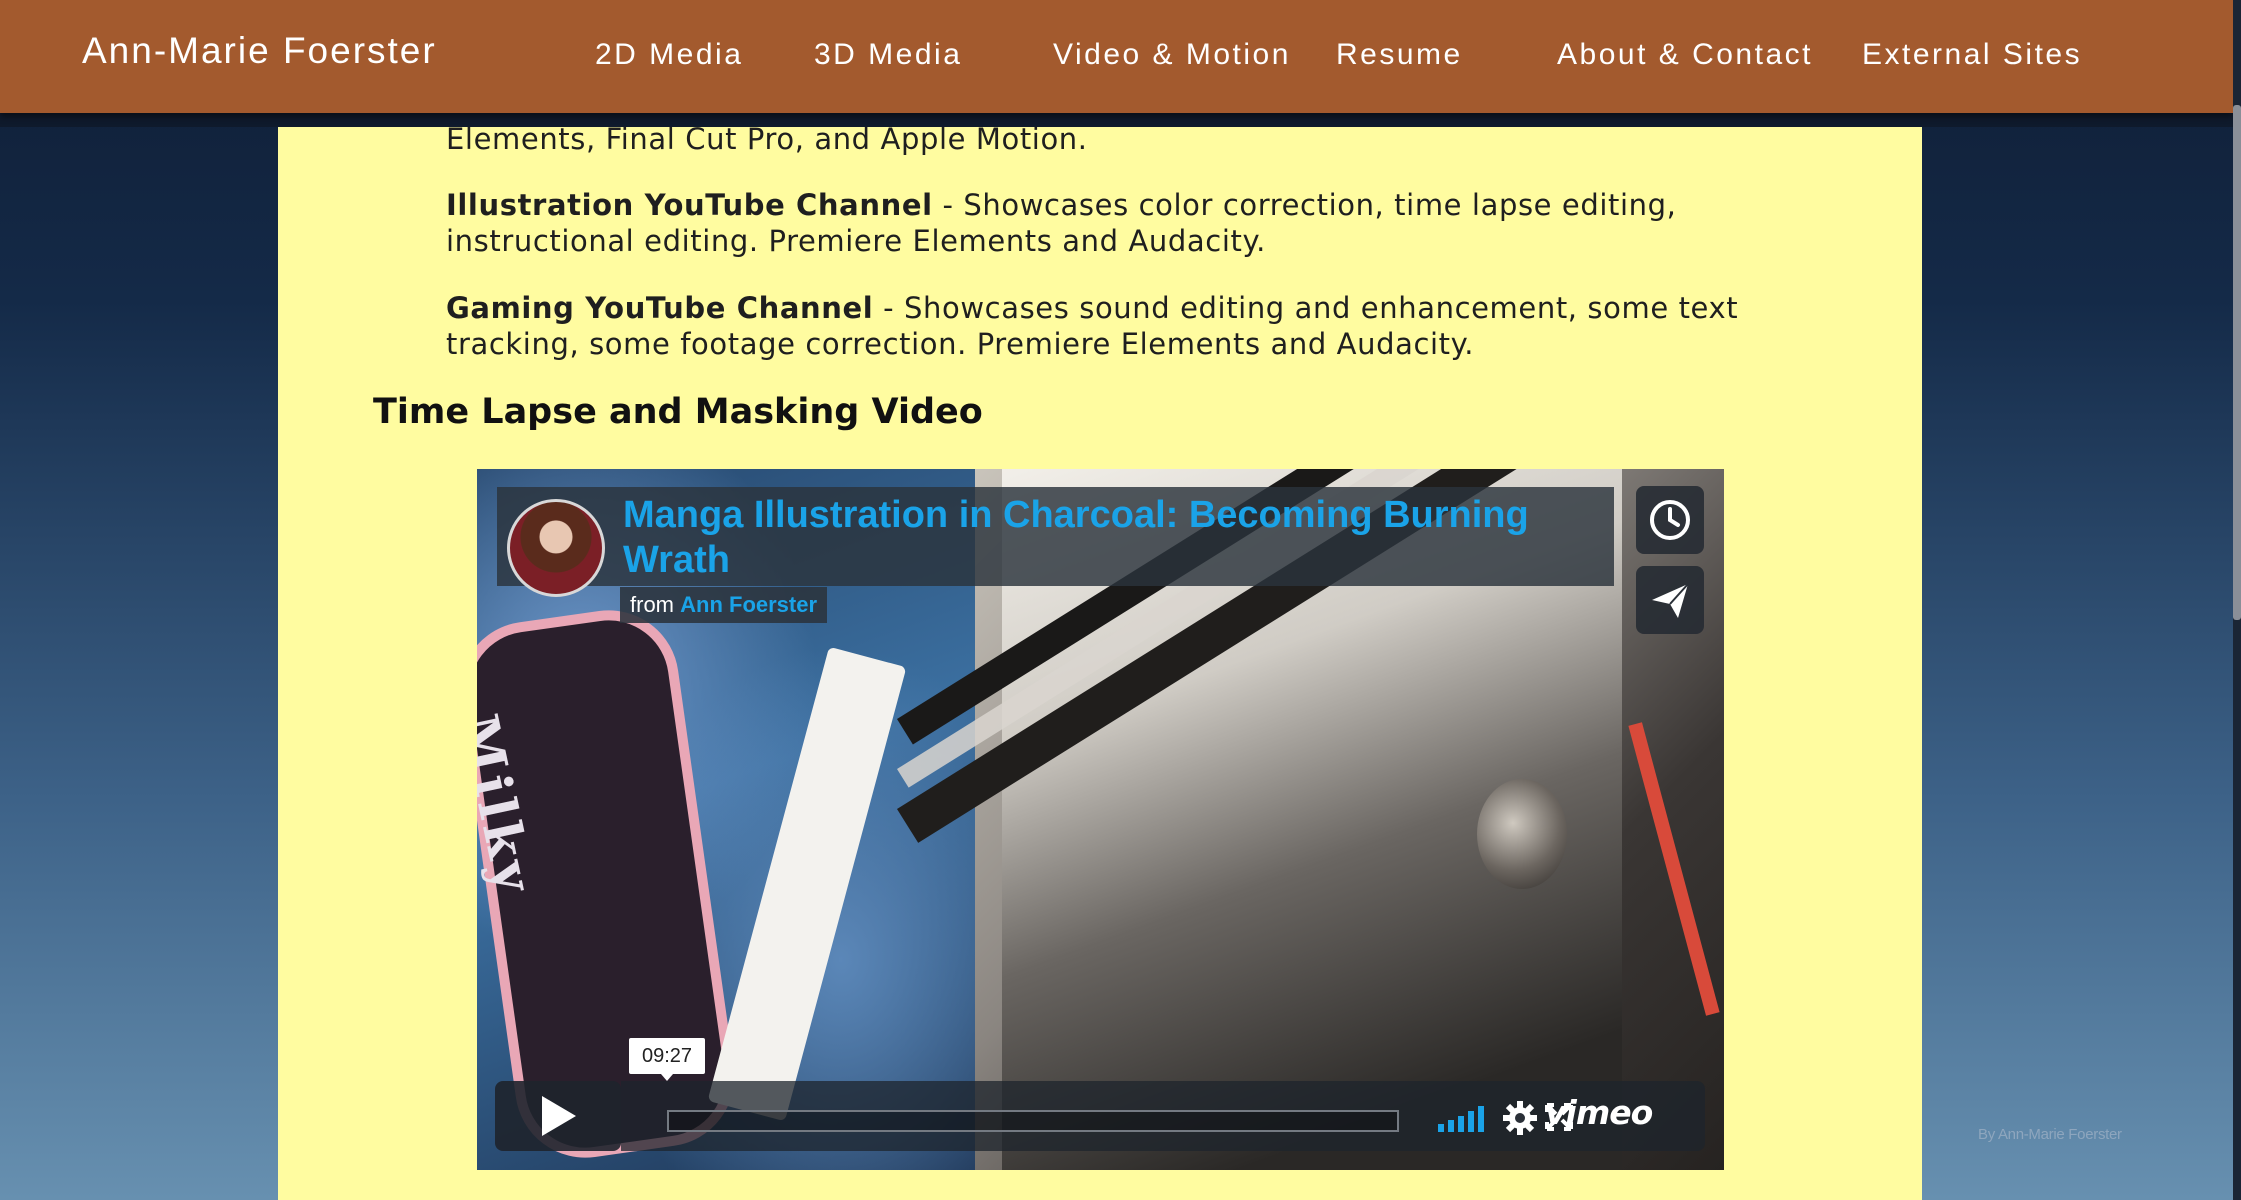 The image size is (2241, 1200). Describe the element at coordinates (1172, 55) in the screenshot. I see `nav-video-motion: Video & Motion` at that location.